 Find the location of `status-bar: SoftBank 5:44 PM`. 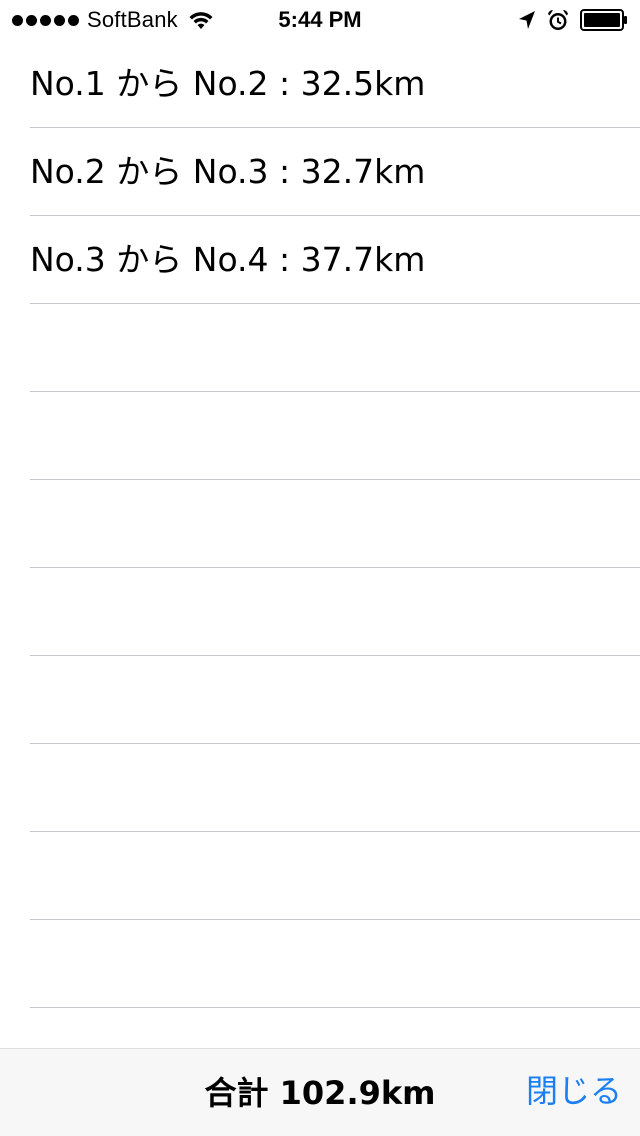

status-bar: SoftBank 5:44 PM is located at coordinates (320, 20).